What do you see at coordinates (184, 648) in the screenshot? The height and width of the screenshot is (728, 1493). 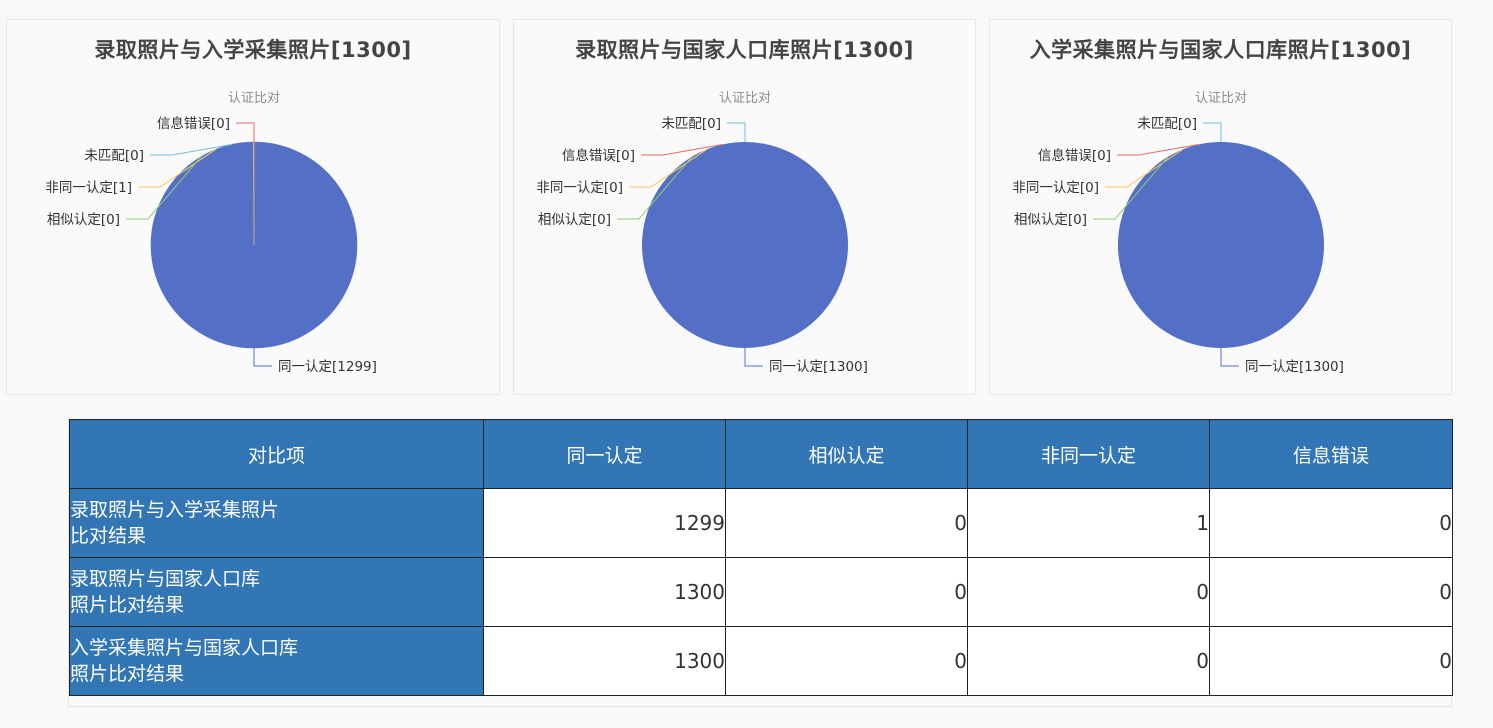 I see `row-label-line: 入学采集照片与国家人口库` at bounding box center [184, 648].